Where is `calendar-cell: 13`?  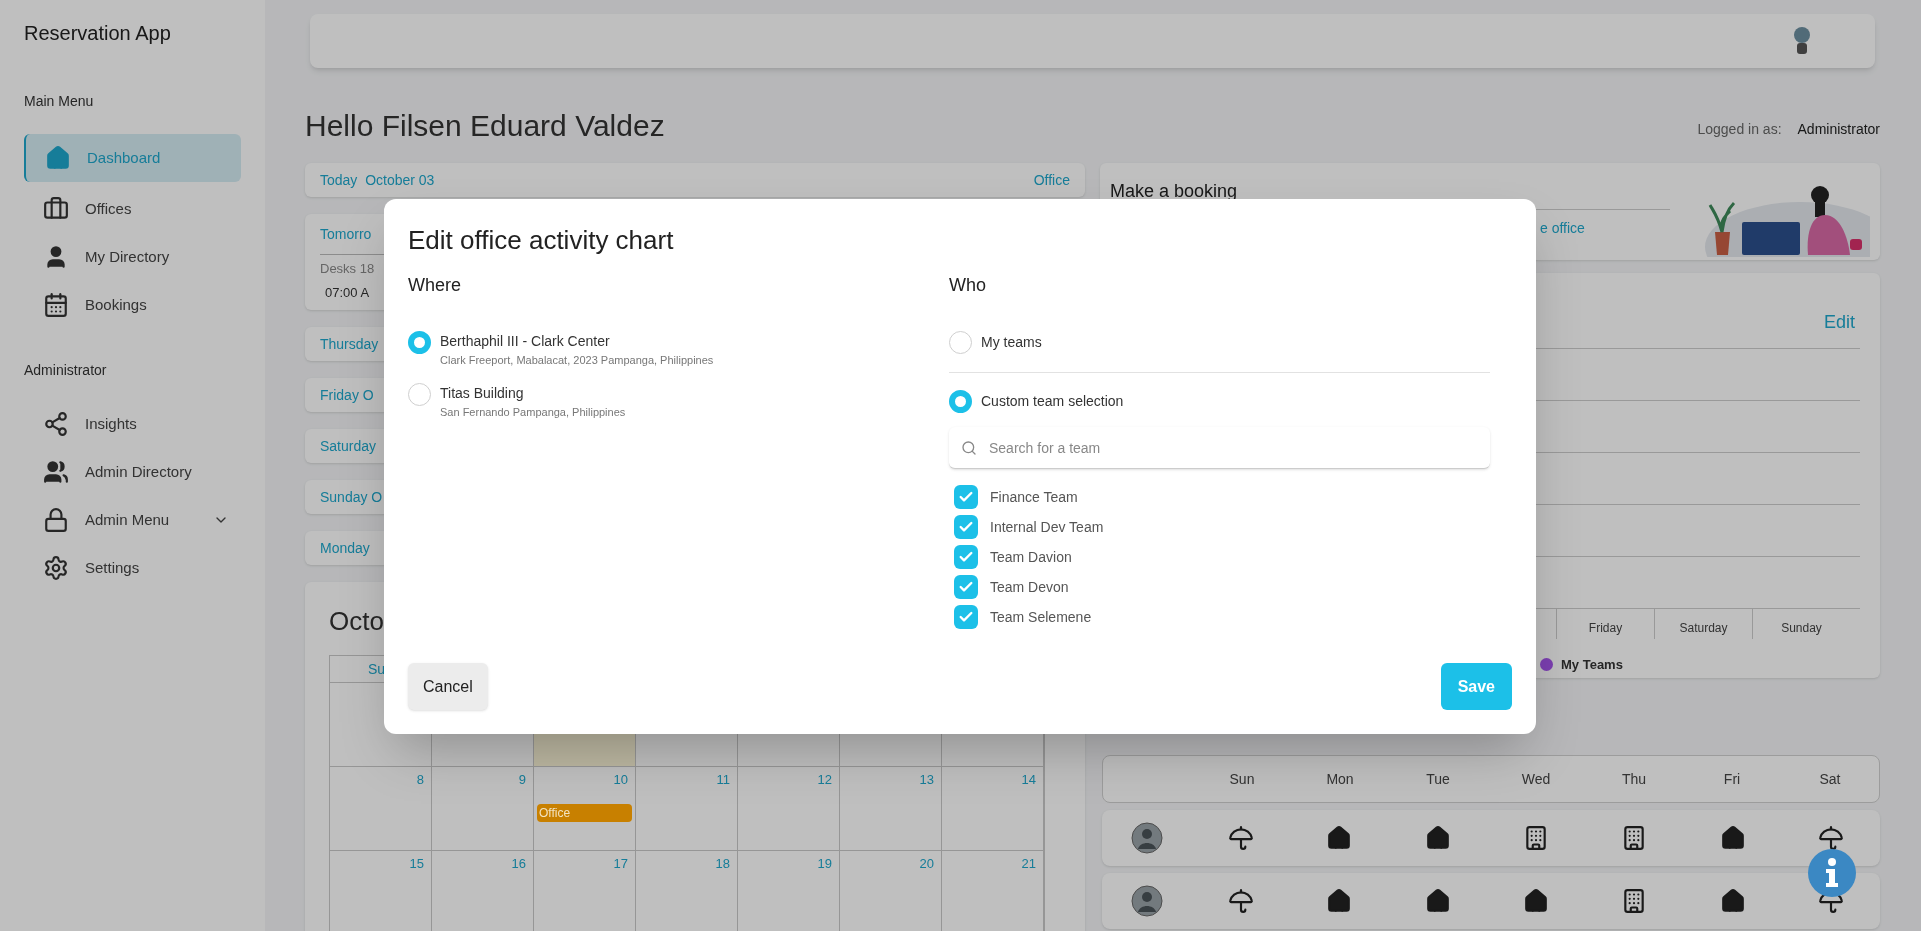 calendar-cell: 13 is located at coordinates (891, 808).